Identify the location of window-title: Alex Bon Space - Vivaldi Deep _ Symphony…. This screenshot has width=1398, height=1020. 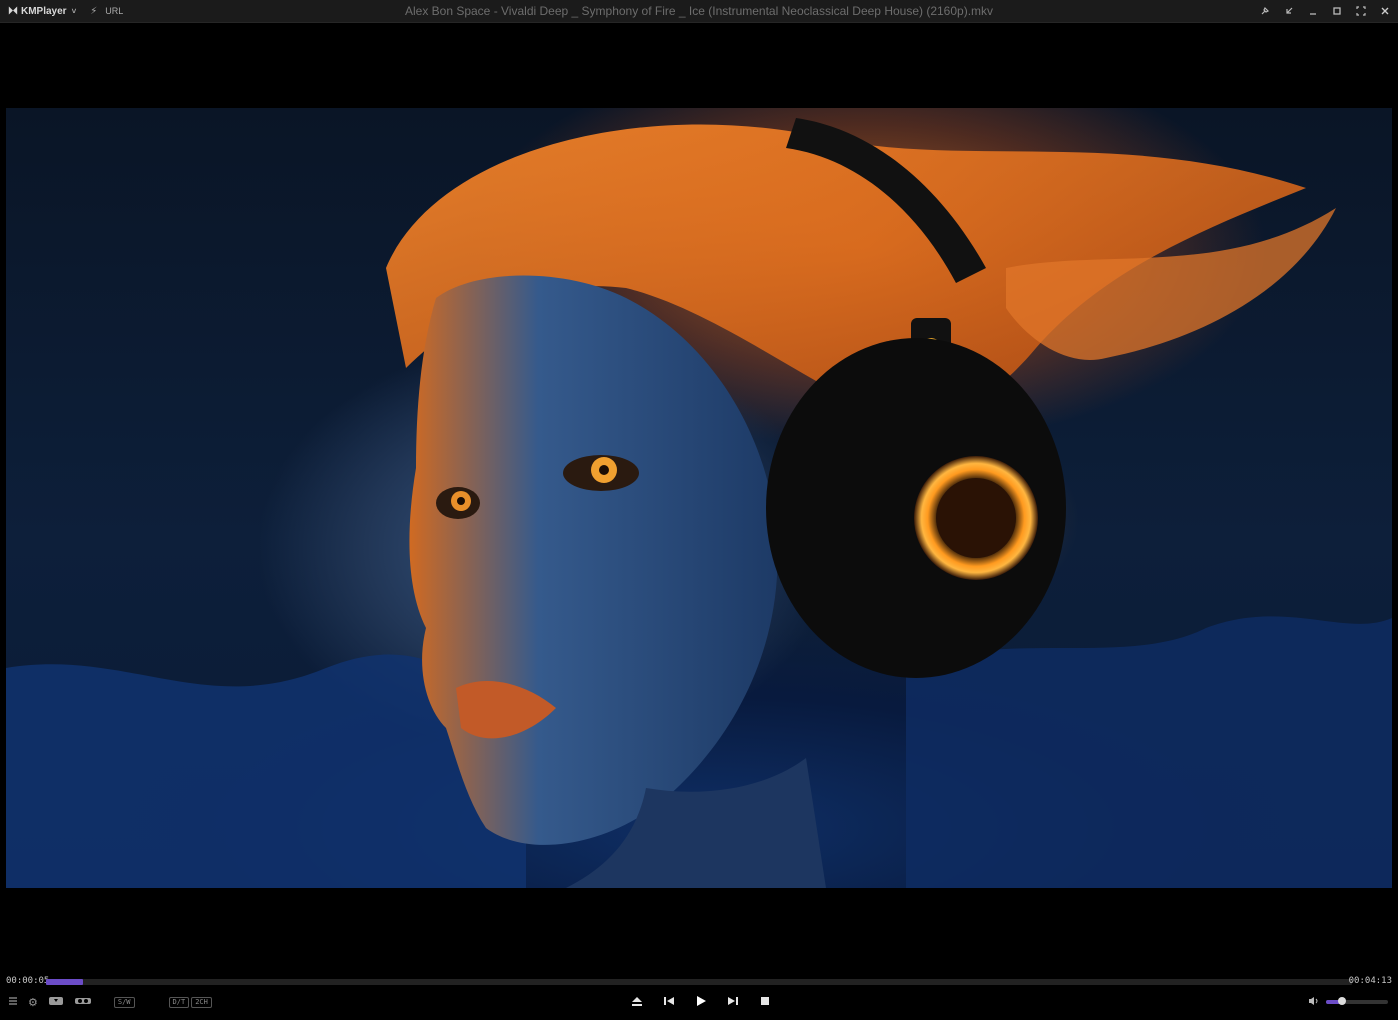
(699, 11).